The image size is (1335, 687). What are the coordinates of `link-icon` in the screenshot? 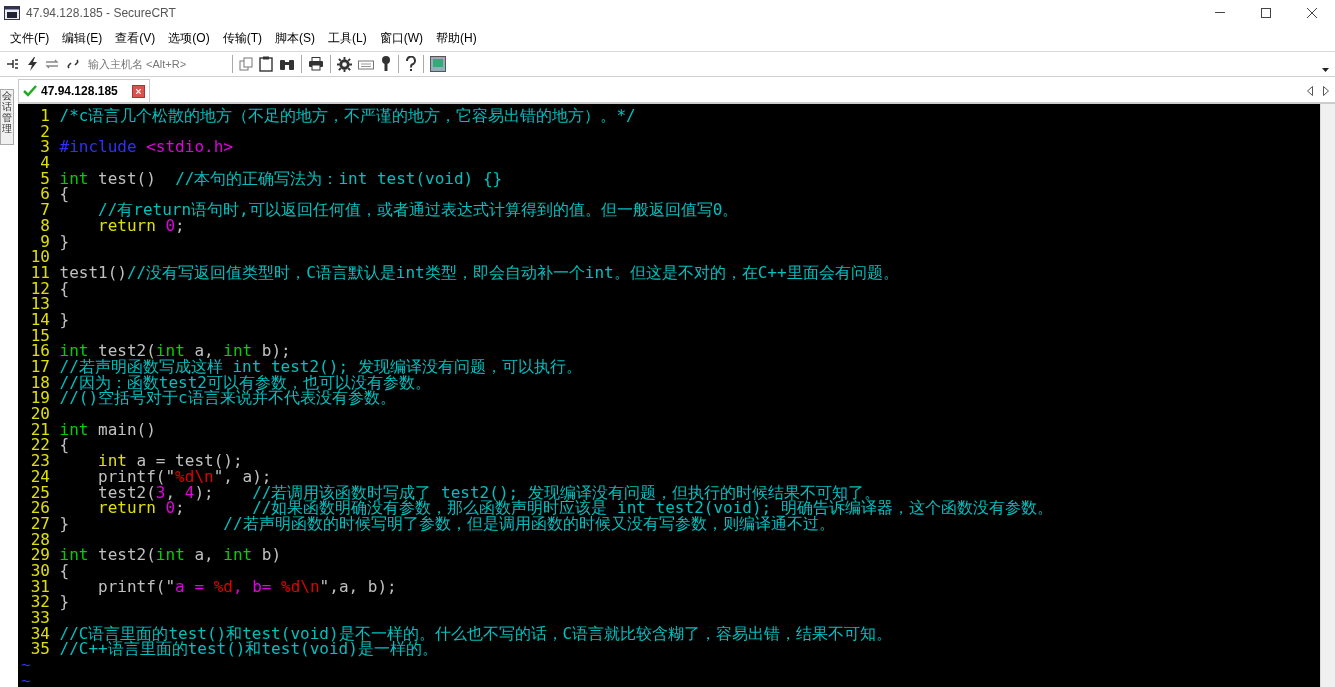 It's located at (73, 64).